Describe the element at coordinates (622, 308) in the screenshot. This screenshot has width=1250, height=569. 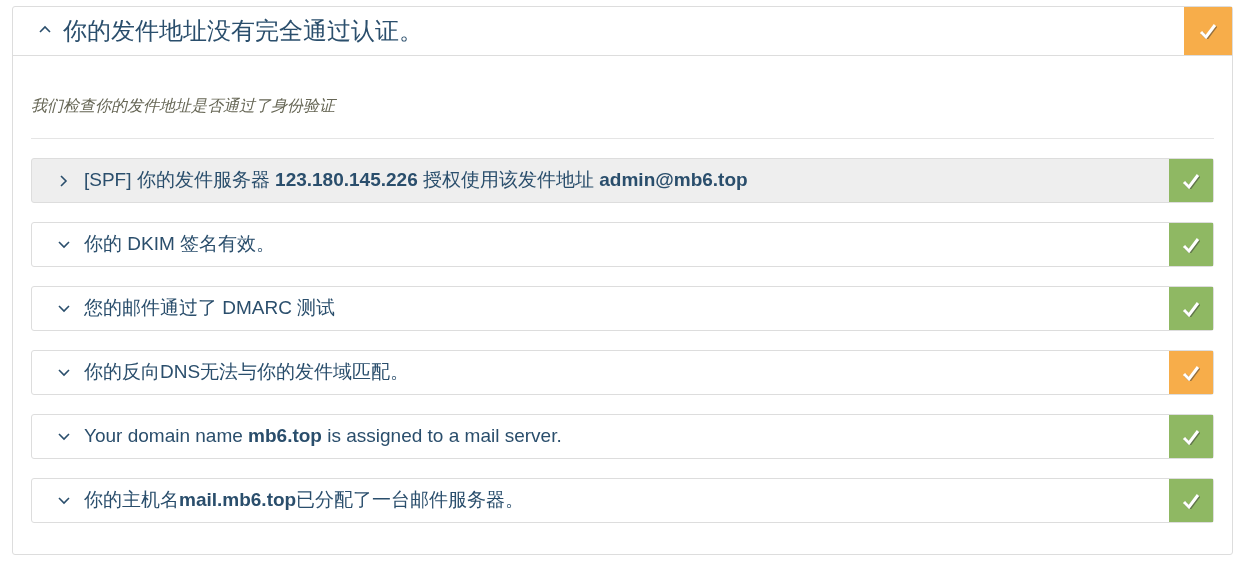
I see `check-row: 您的邮件通过了 DMARC 测试` at that location.